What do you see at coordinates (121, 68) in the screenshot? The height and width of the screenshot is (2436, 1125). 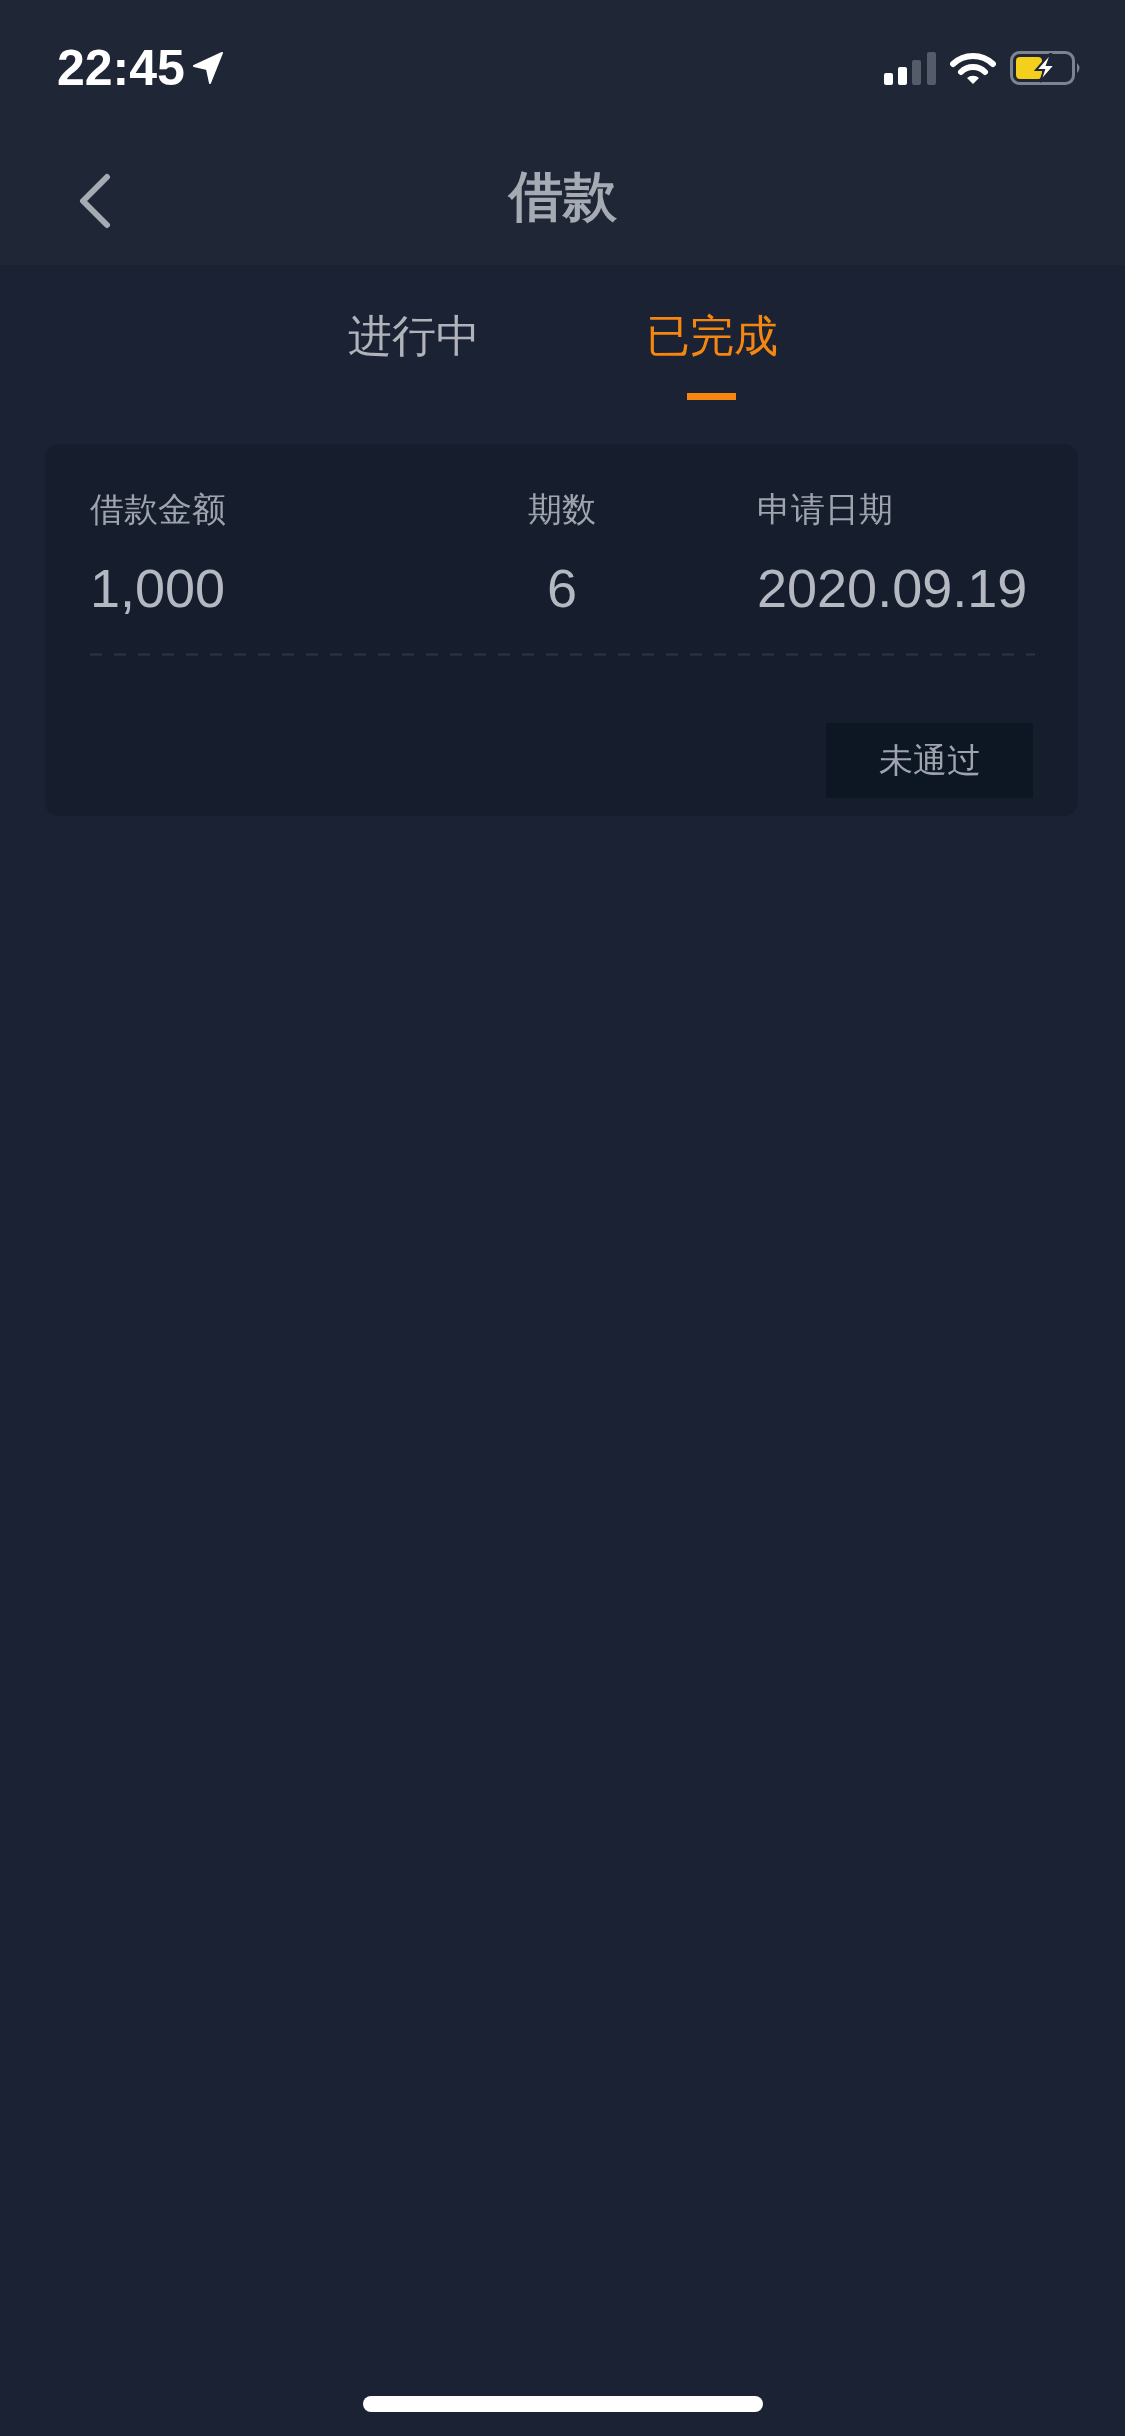 I see `status-time: 22:45` at bounding box center [121, 68].